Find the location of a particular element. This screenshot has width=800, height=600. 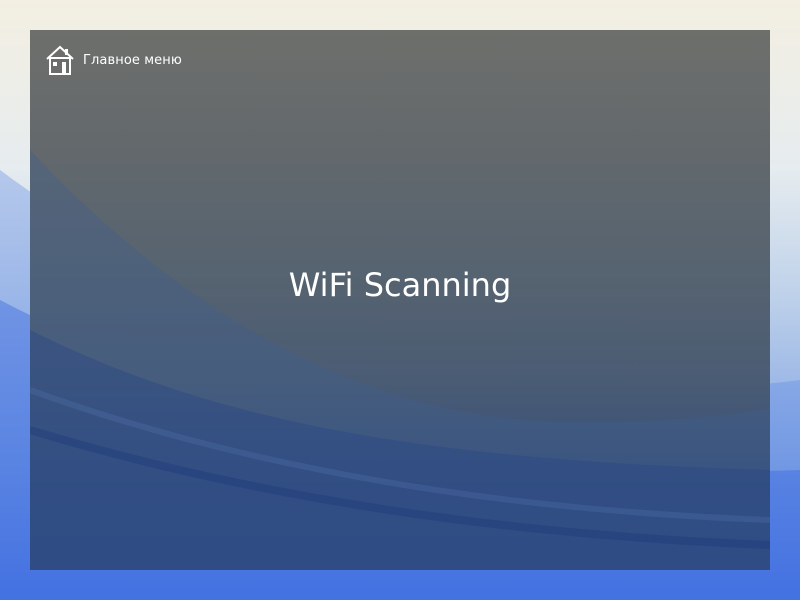

page-title: WiFi Scanning is located at coordinates (400, 285).